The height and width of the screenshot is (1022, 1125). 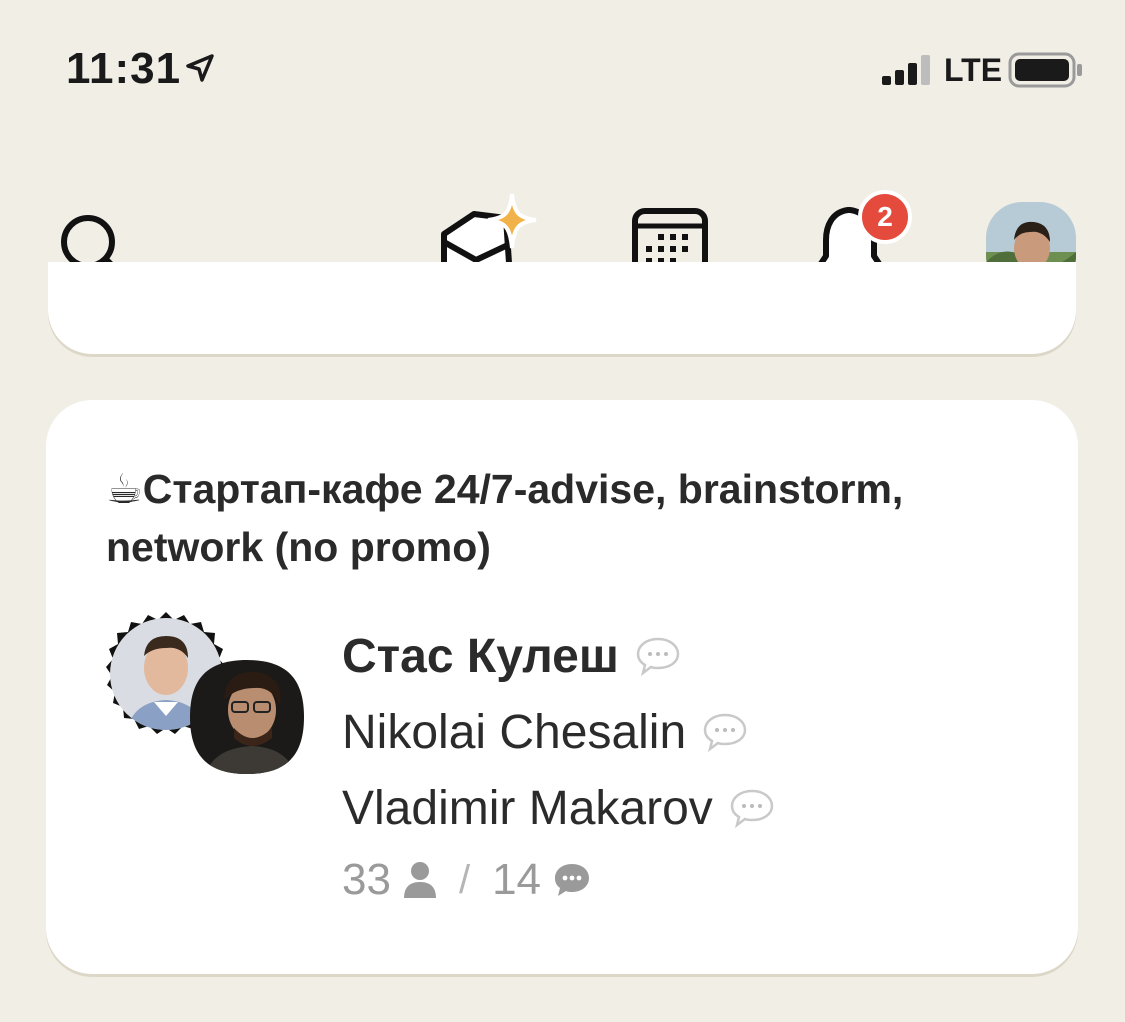 I want to click on notification-count-badge: 2, so click(x=885, y=217).